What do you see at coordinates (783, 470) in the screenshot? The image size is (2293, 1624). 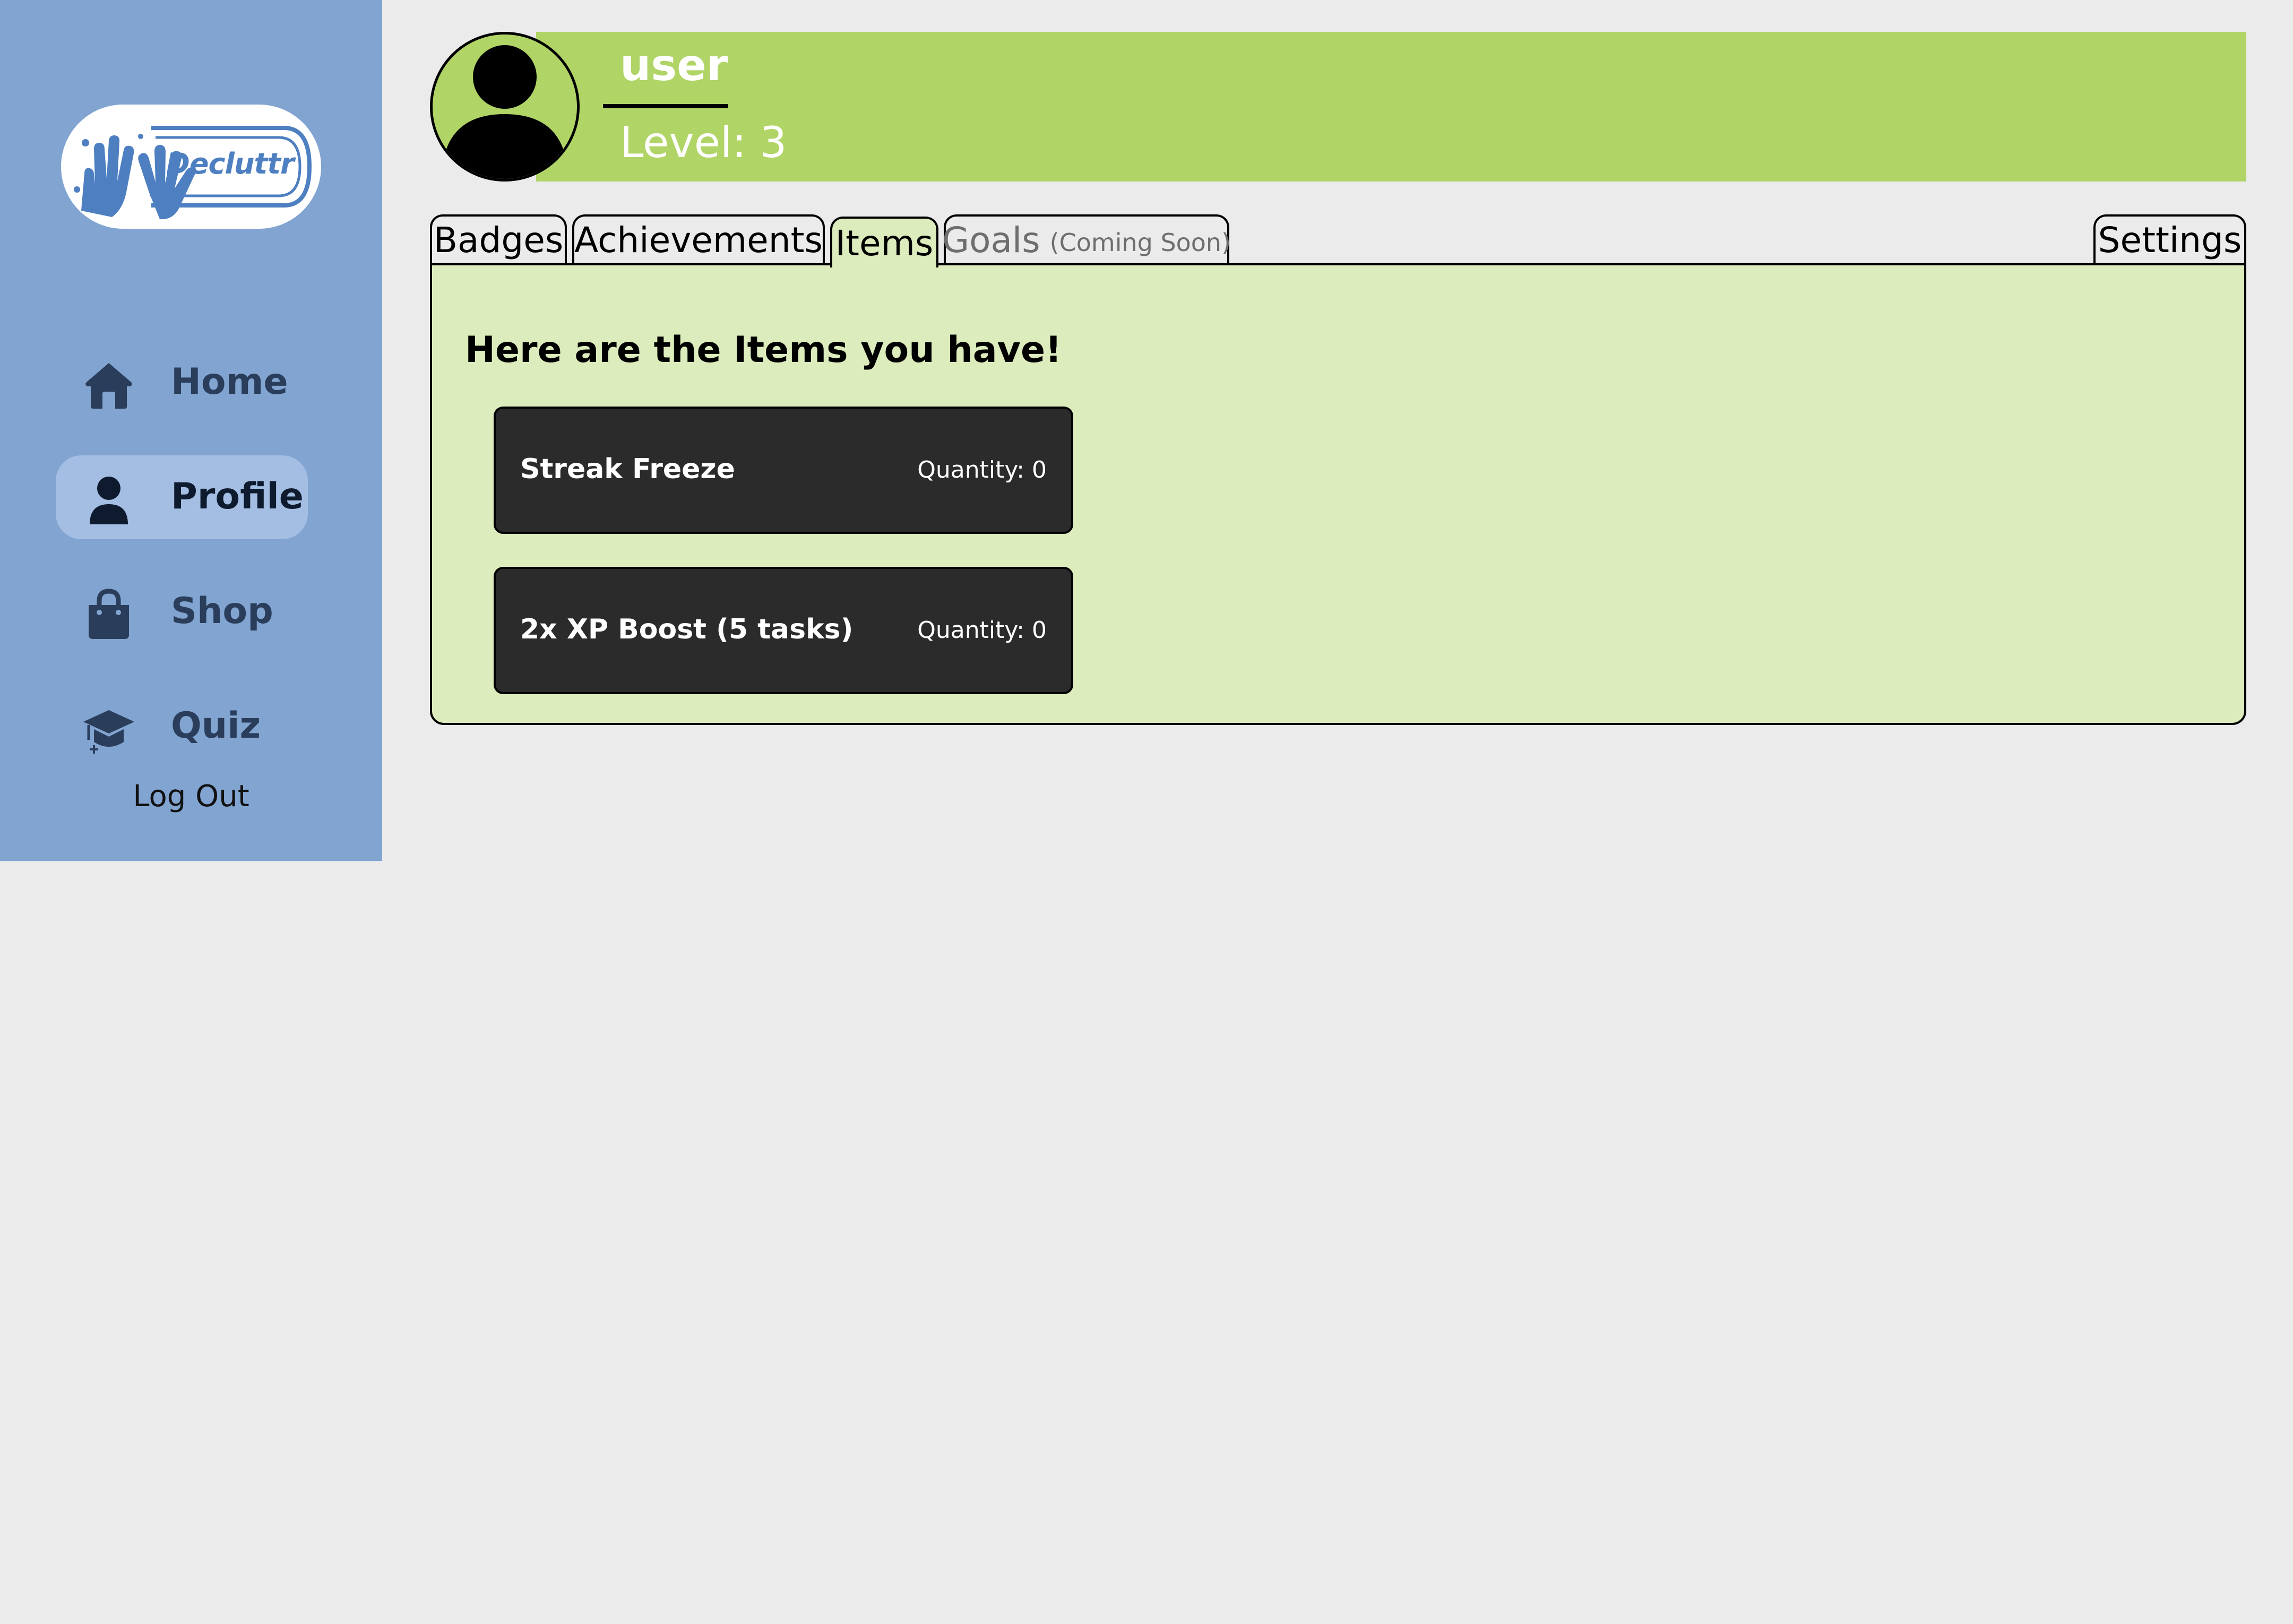 I see `item-card-streak-freeze: Streak Freeze Quantity: 0` at bounding box center [783, 470].